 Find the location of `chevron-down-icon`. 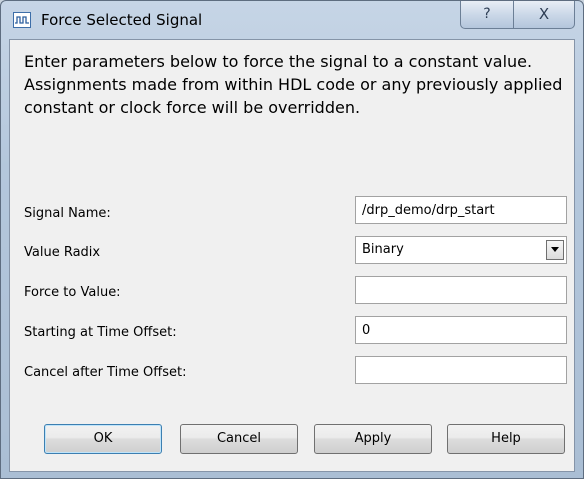

chevron-down-icon is located at coordinates (555, 250).